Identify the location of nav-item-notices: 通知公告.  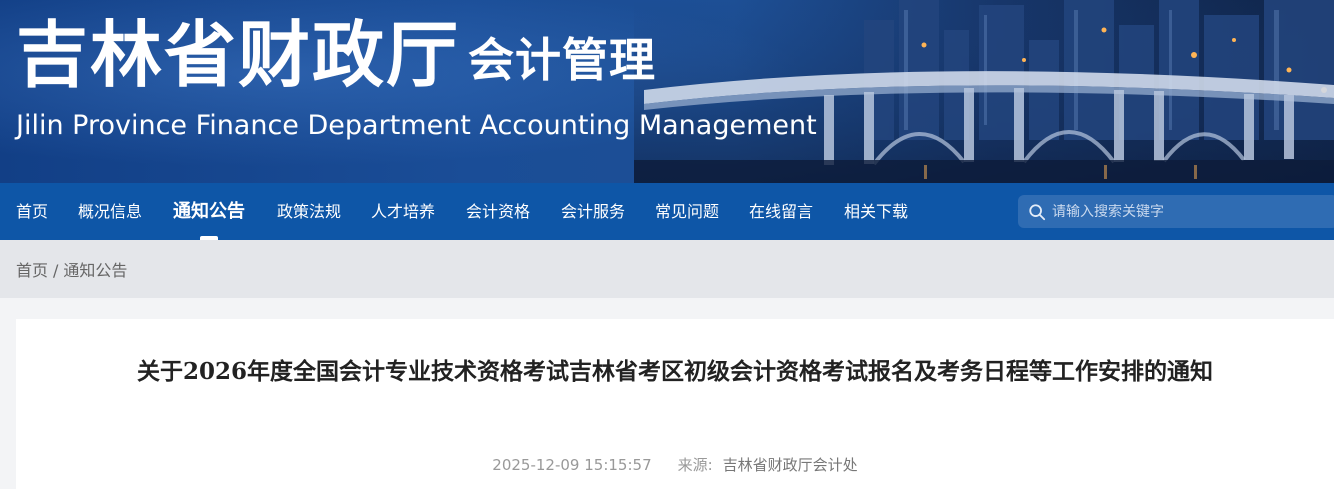
(209, 211).